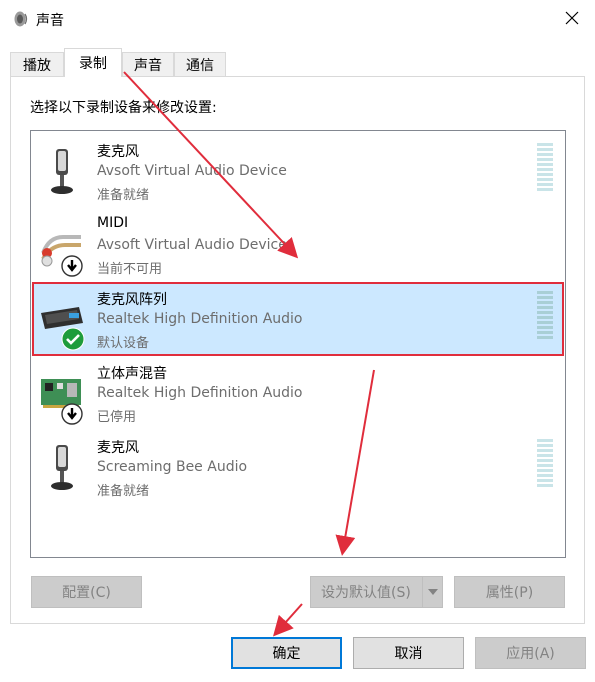 This screenshot has height=682, width=595. I want to click on cancel-button: 取消, so click(408, 653).